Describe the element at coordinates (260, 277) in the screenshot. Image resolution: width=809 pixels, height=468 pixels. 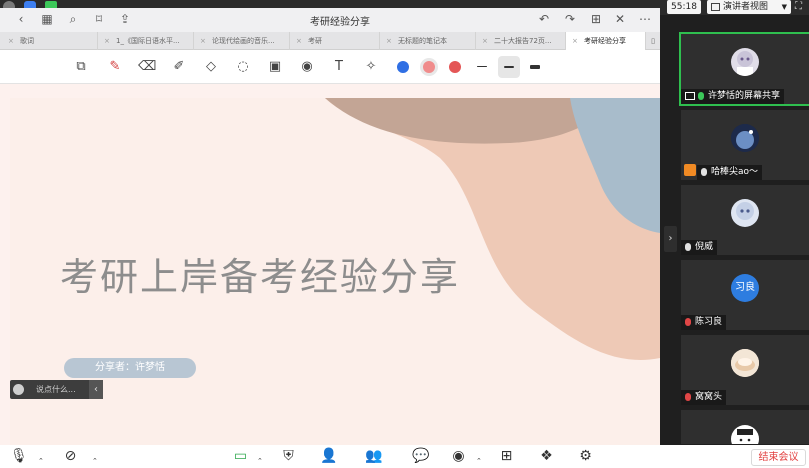
I see `slide-title: 考研上岸备考经验分享` at that location.